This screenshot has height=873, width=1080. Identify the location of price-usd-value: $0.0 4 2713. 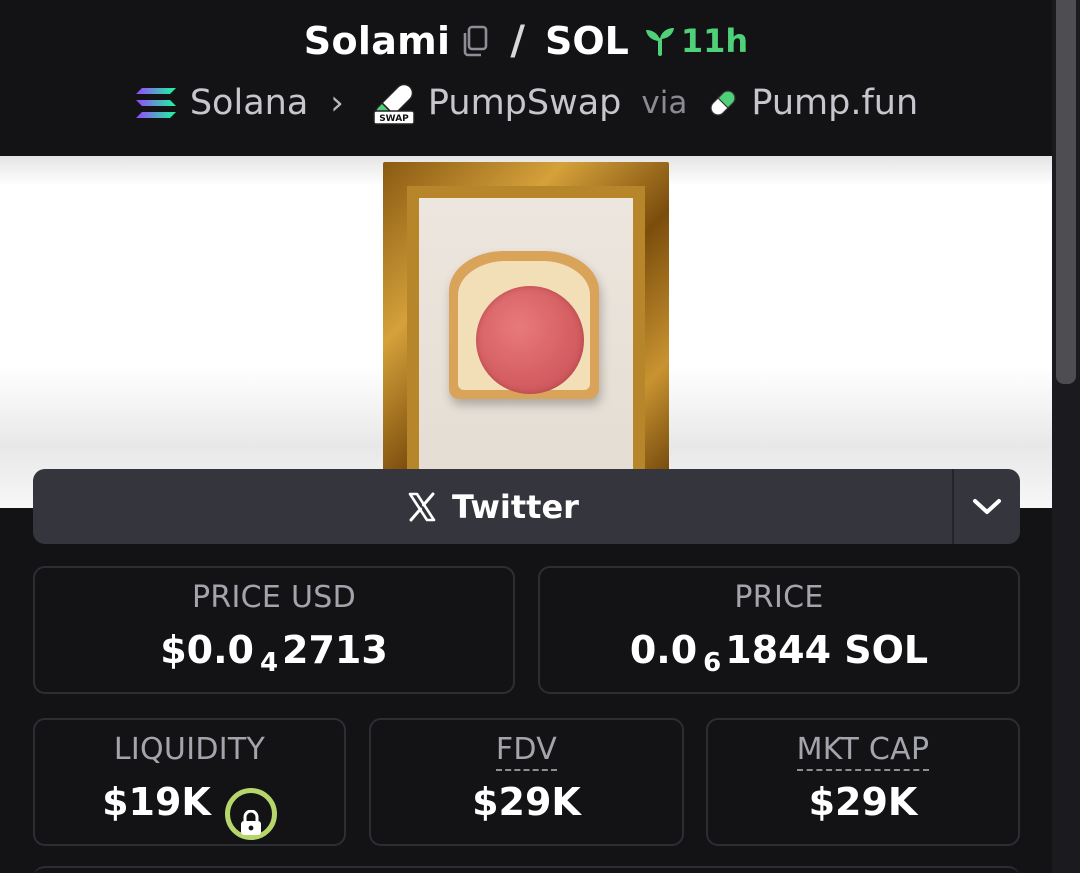
(274, 653).